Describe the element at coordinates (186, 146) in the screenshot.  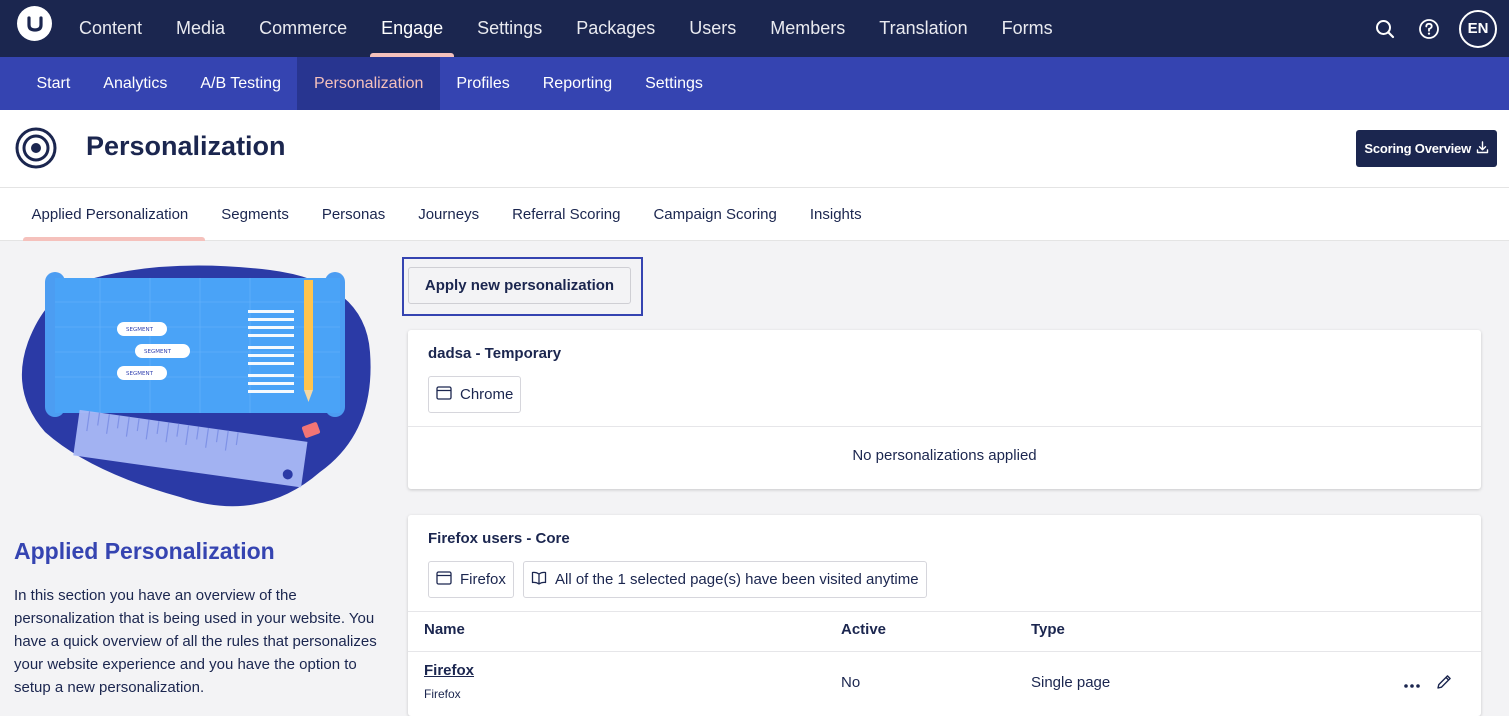
I see `page-title: Personalization` at that location.